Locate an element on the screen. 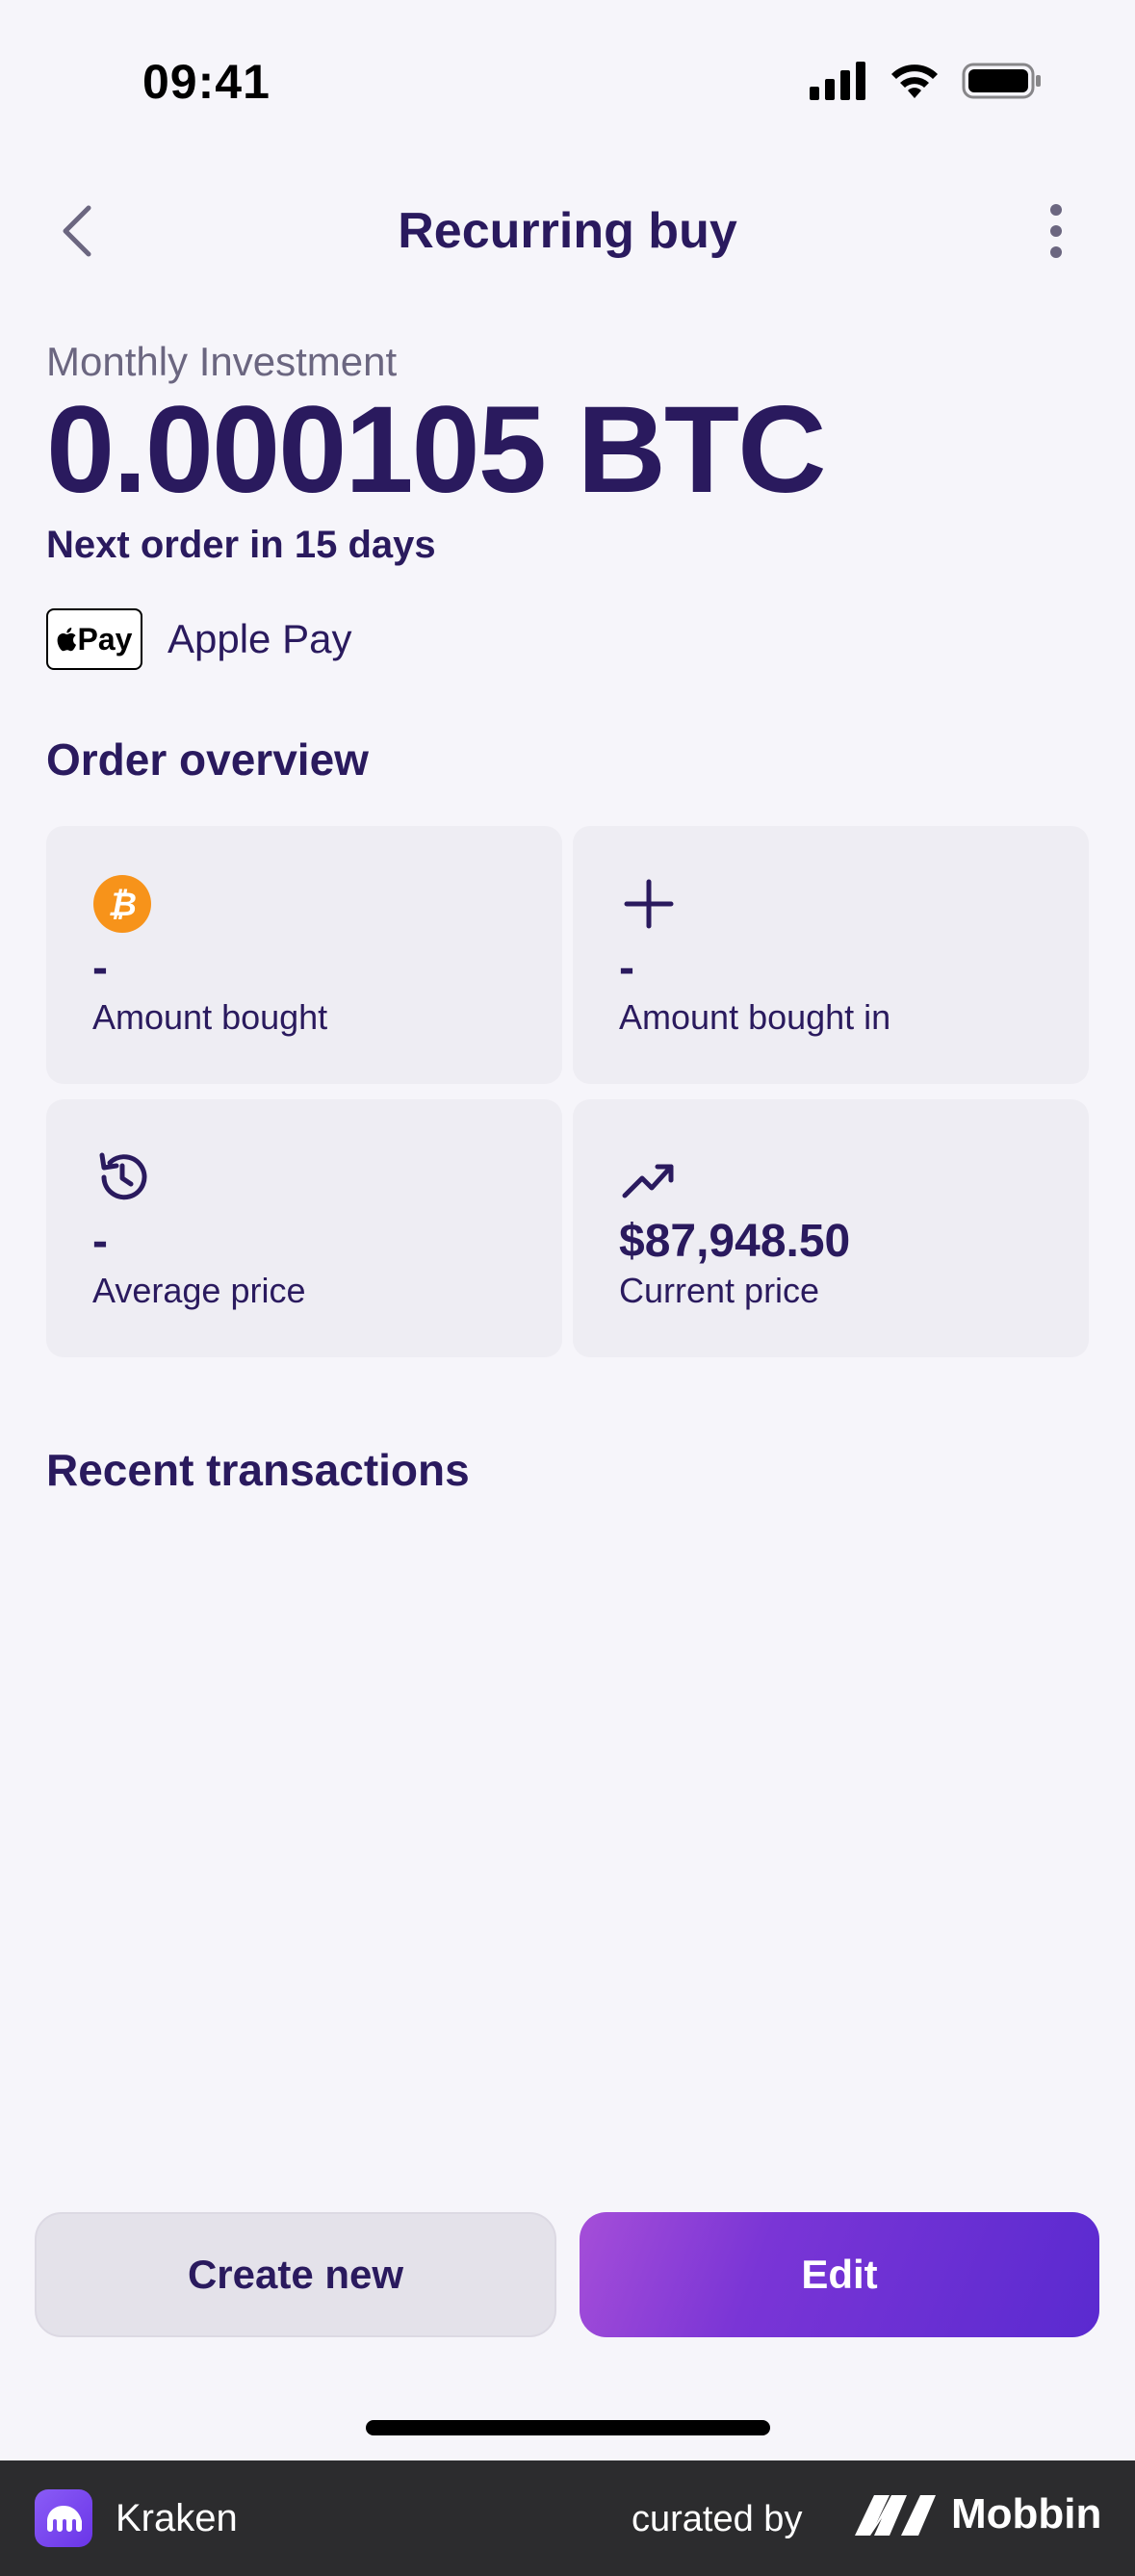  order-overview-title: Order overview is located at coordinates (207, 760).